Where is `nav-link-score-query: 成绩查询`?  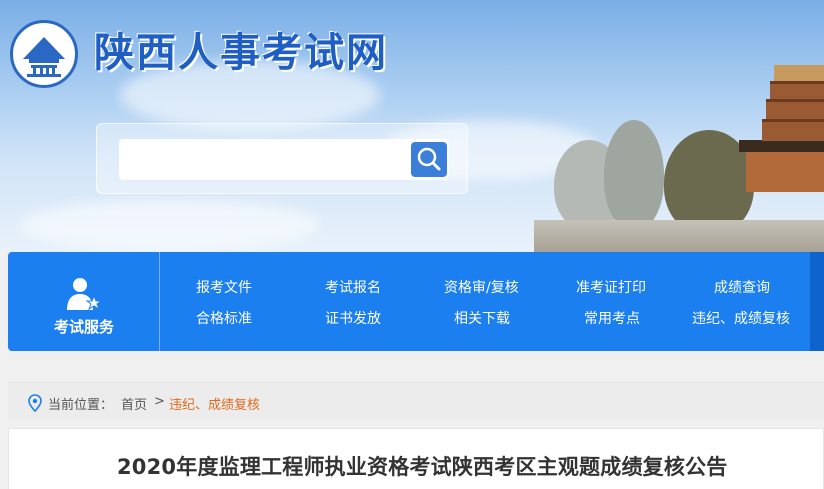 nav-link-score-query: 成绩查询 is located at coordinates (742, 287).